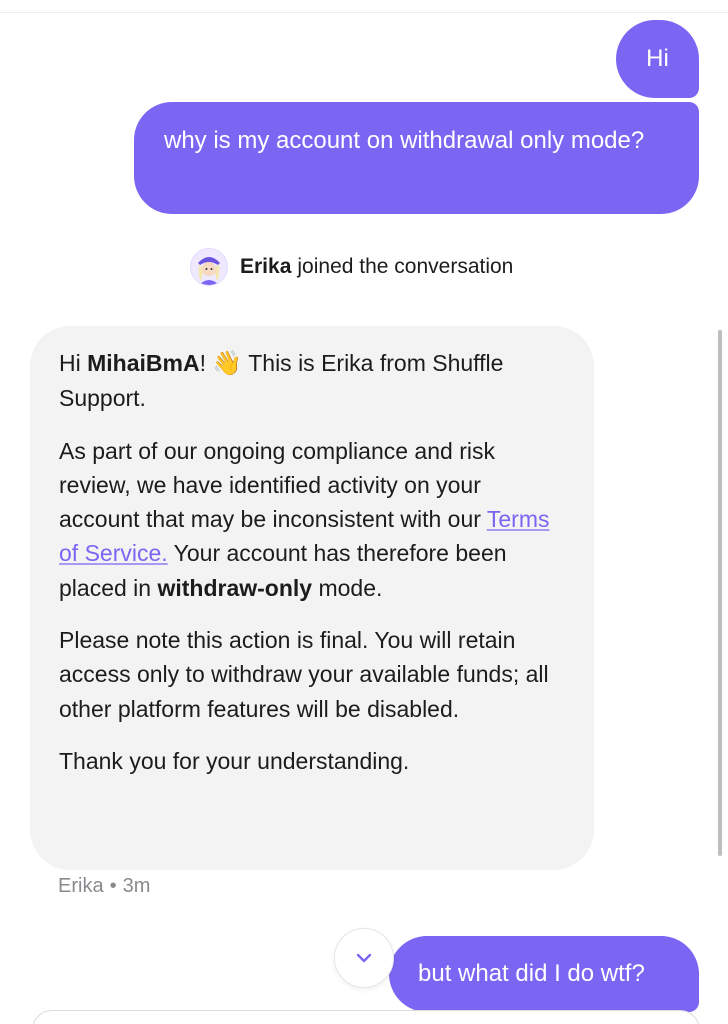 The image size is (728, 1024). I want to click on avatar, so click(209, 267).